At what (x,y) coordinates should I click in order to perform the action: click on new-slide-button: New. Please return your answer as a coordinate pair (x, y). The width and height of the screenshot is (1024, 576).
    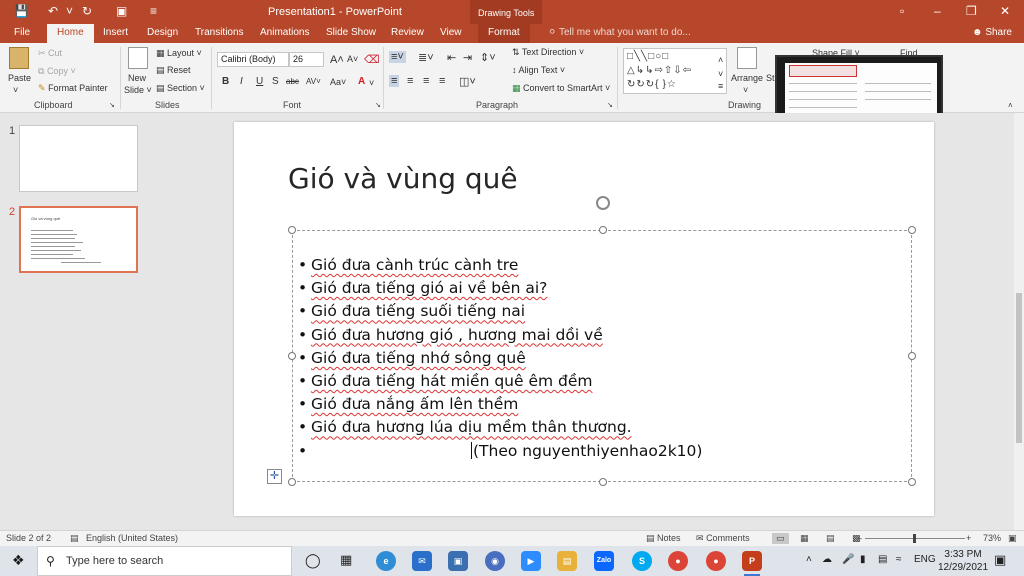
    Looking at the image, I should click on (137, 78).